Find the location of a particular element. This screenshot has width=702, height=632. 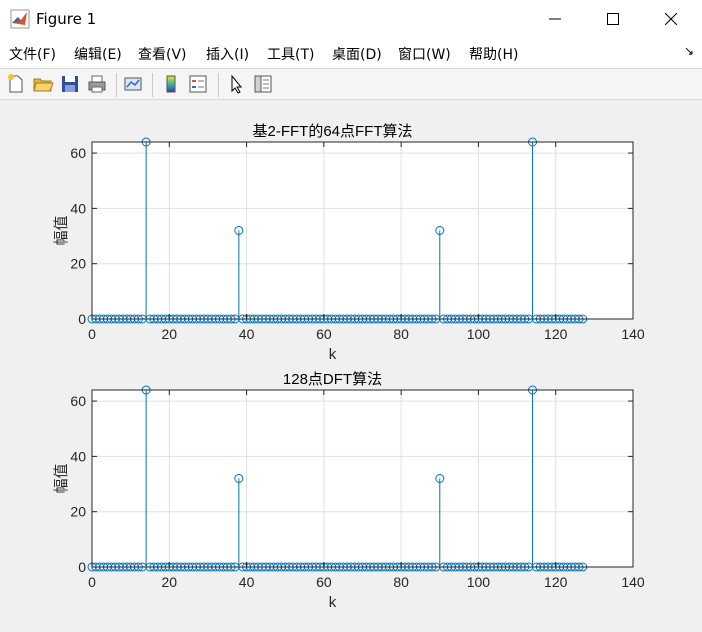

save-icon is located at coordinates (70, 84).